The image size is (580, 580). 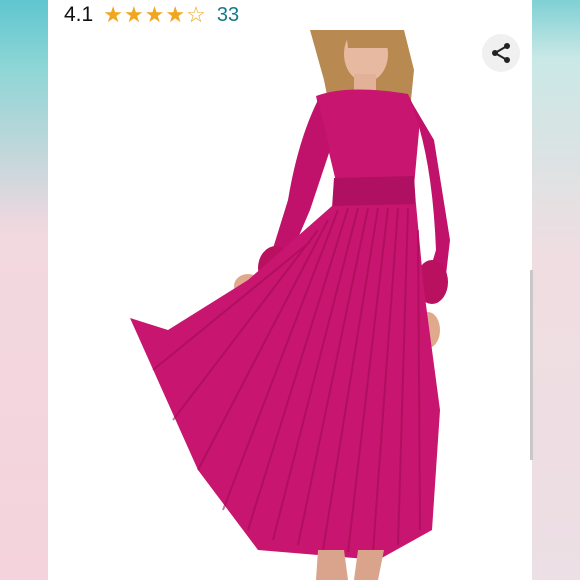 What do you see at coordinates (556, 290) in the screenshot?
I see `background-right-blur` at bounding box center [556, 290].